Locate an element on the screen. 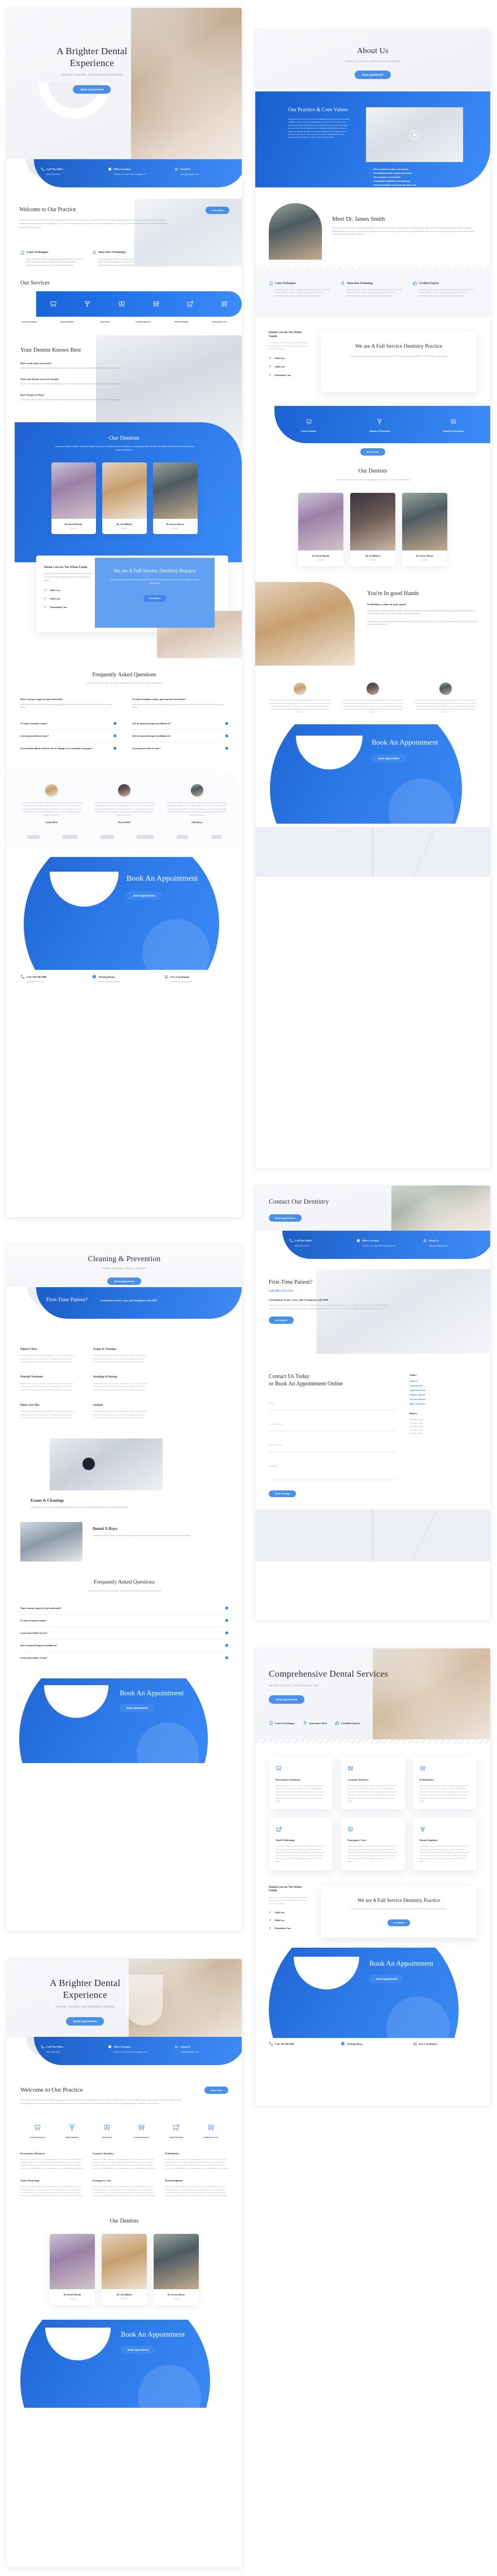 Image resolution: width=497 pixels, height=2576 pixels. faq-item: Donec rutrum congue leo eget malesuada? is located at coordinates (124, 1608).